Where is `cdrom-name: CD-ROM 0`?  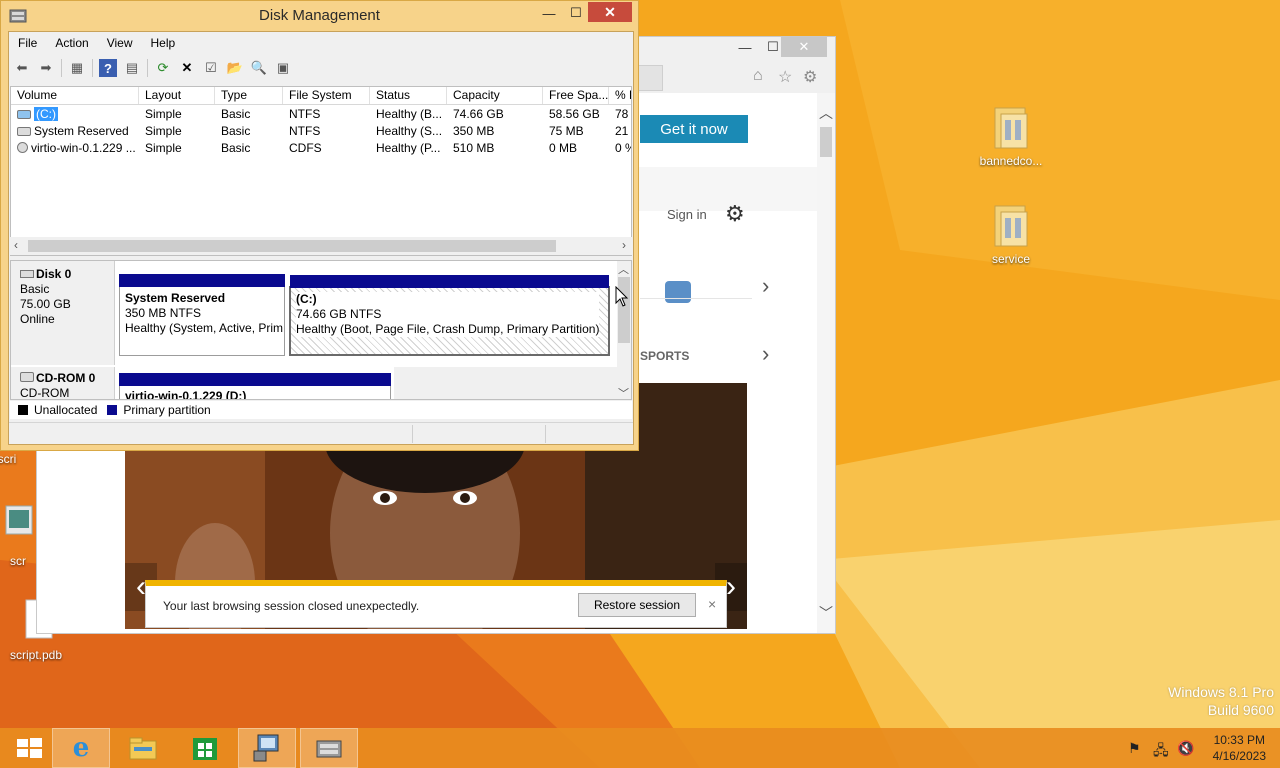
cdrom-name: CD-ROM 0 is located at coordinates (66, 378).